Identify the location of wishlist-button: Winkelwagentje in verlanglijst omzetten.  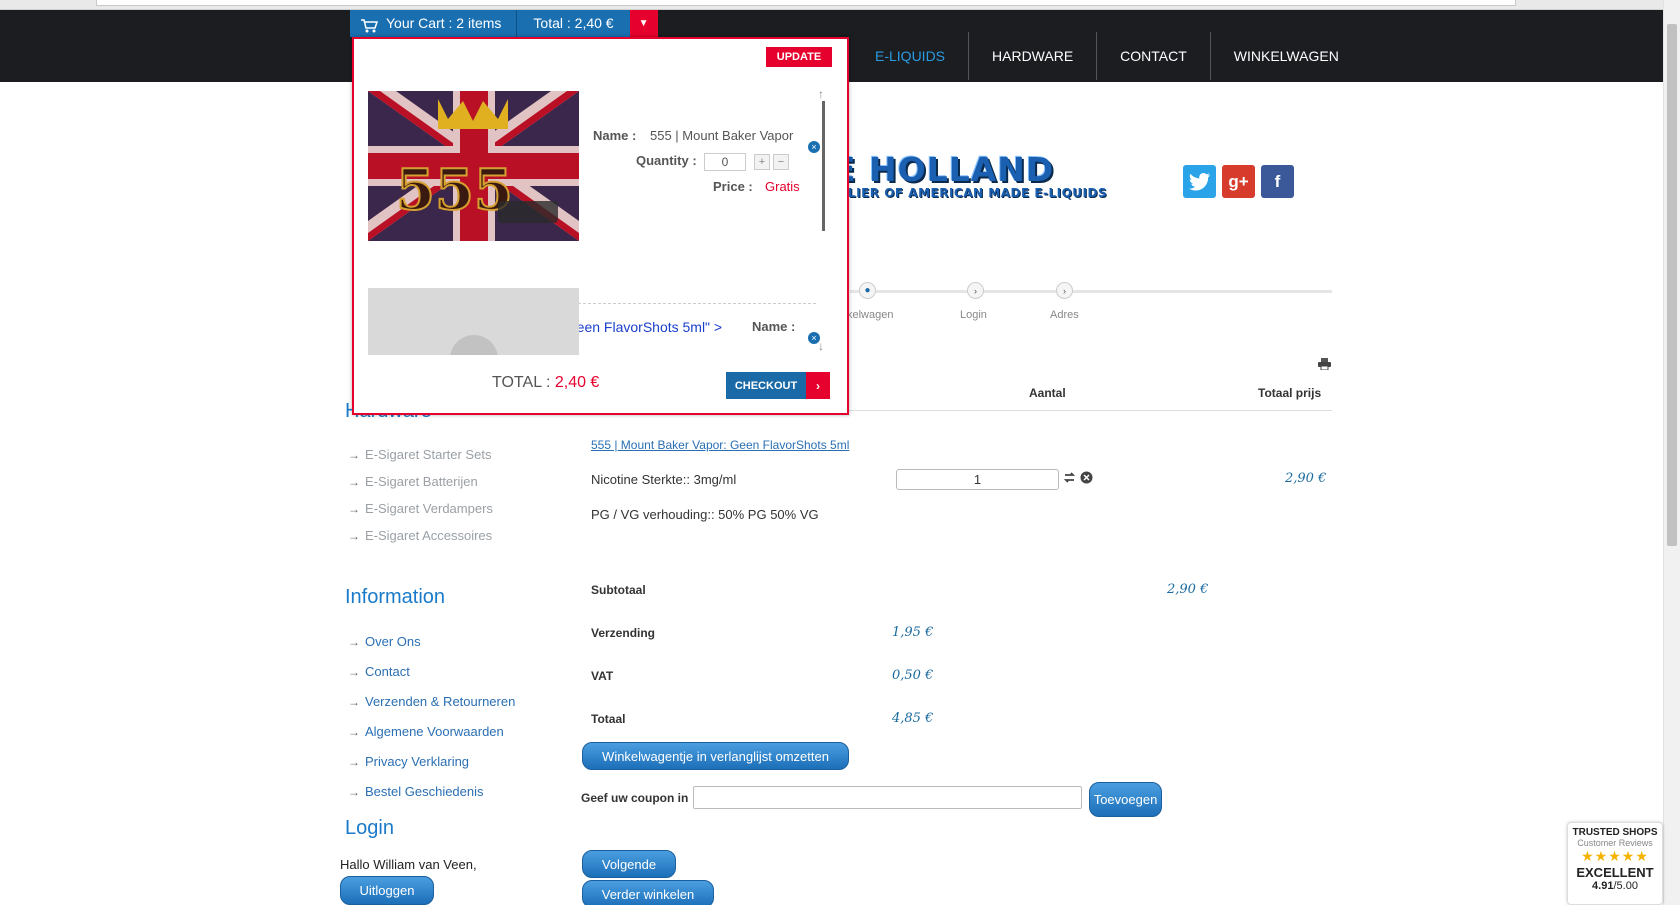
(715, 756).